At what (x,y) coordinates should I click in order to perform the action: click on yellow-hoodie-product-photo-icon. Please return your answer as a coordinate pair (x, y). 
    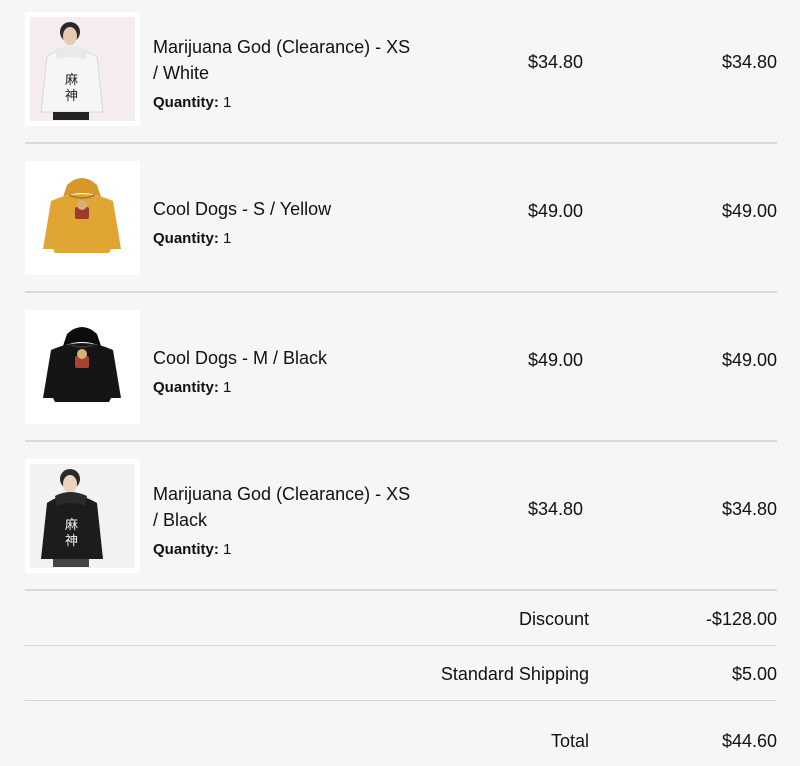
    Looking at the image, I should click on (82, 215).